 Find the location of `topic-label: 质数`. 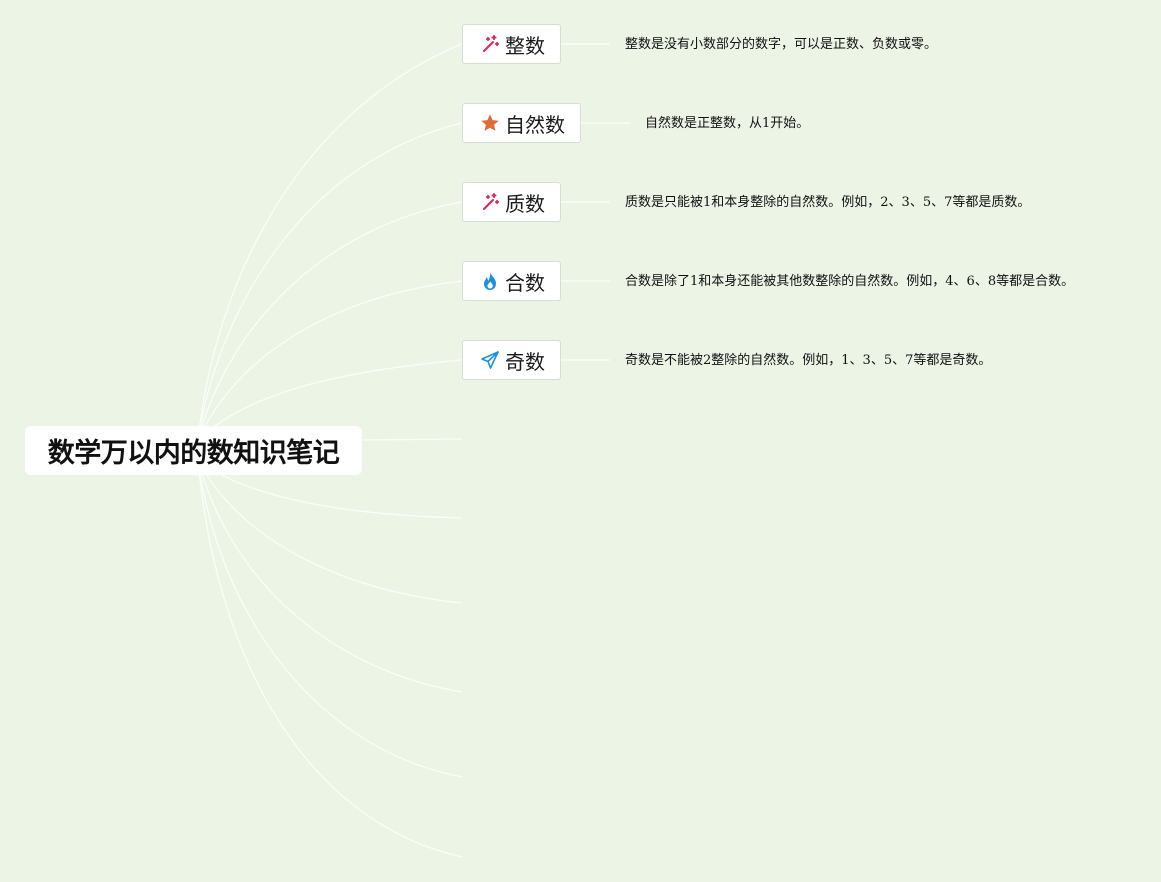

topic-label: 质数 is located at coordinates (525, 203).